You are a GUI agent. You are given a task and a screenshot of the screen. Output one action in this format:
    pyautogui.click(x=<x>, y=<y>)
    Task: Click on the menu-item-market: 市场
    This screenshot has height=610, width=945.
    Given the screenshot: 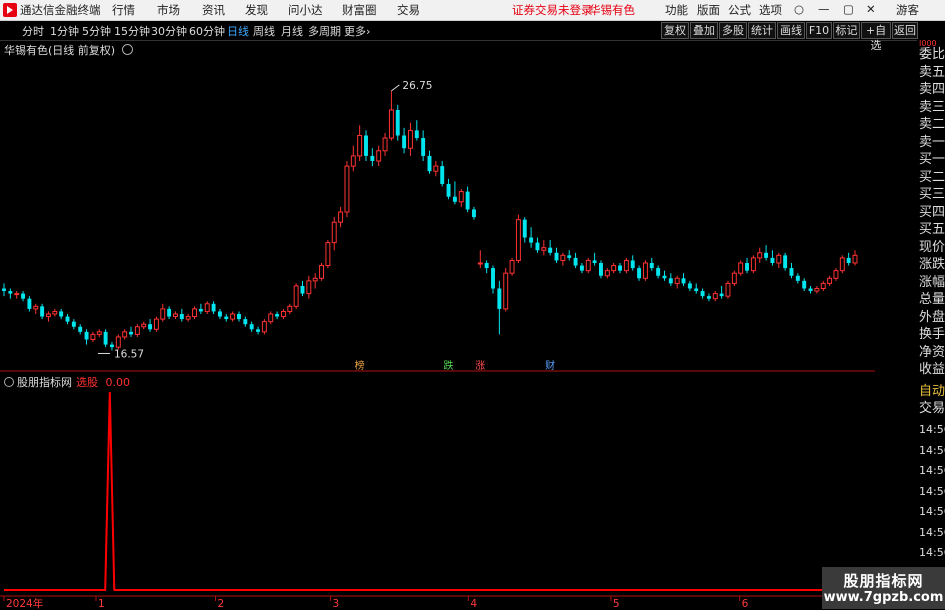 What is the action you would take?
    pyautogui.click(x=168, y=10)
    